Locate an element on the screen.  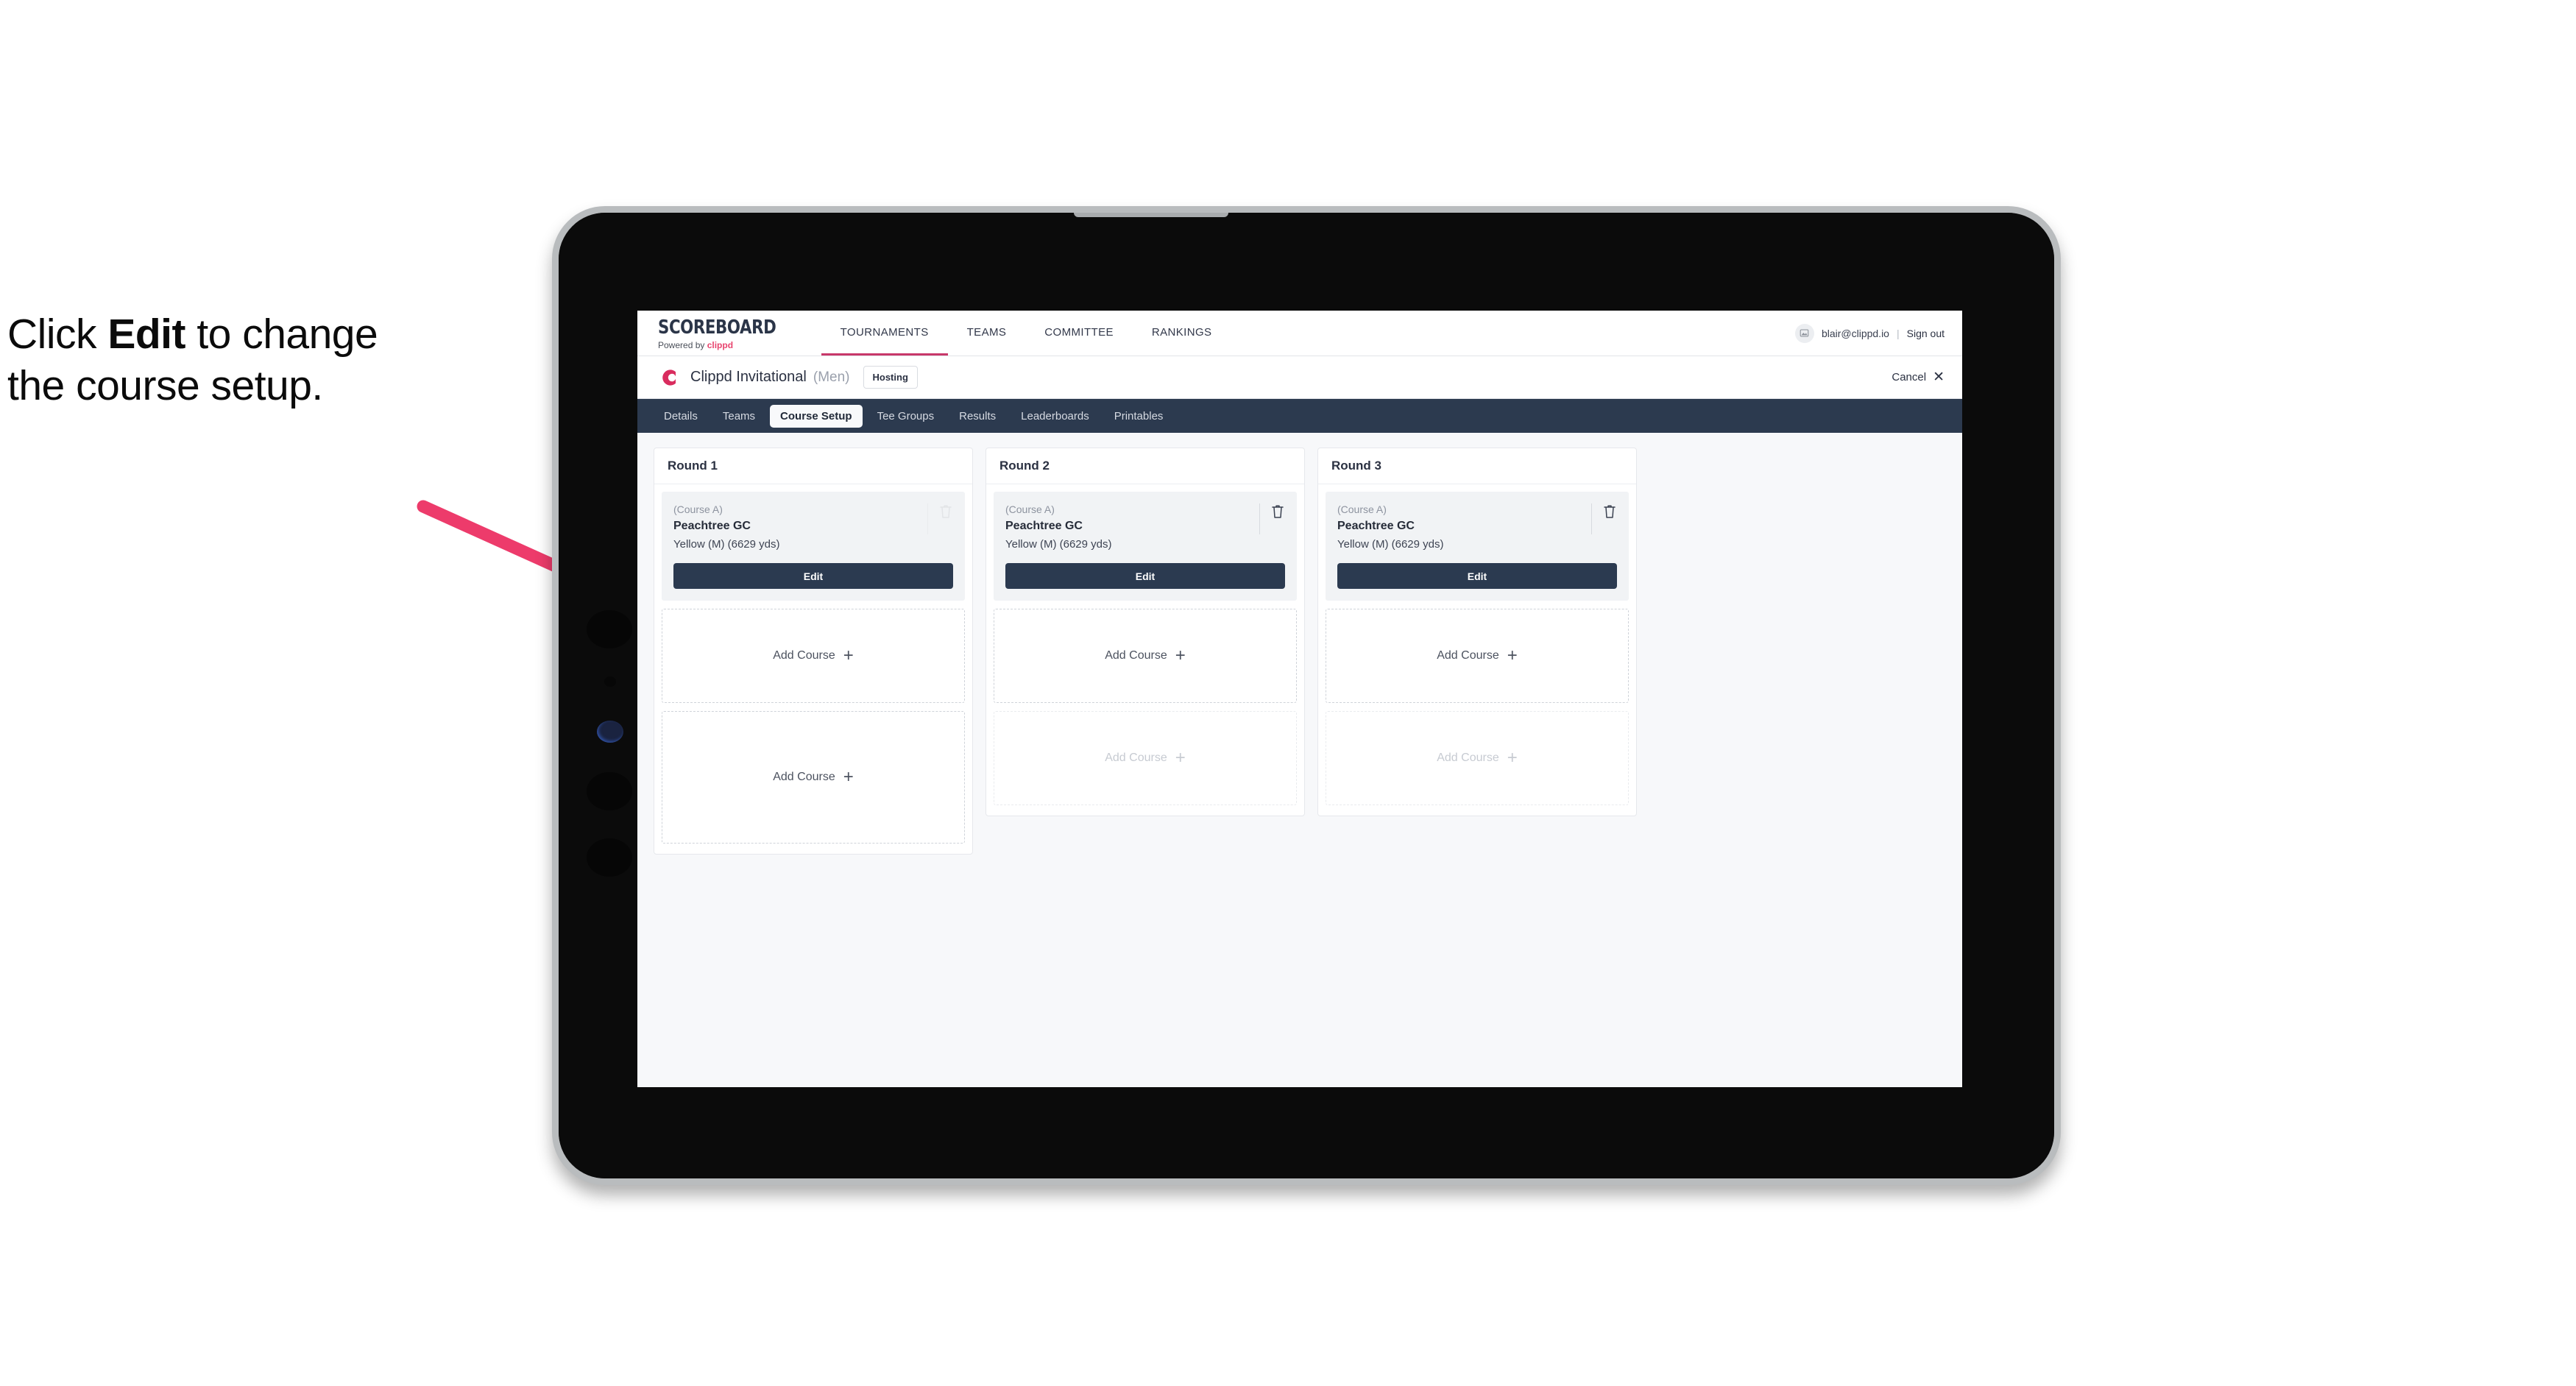
nav-item-tournaments: TOURNAMENTS is located at coordinates (884, 333).